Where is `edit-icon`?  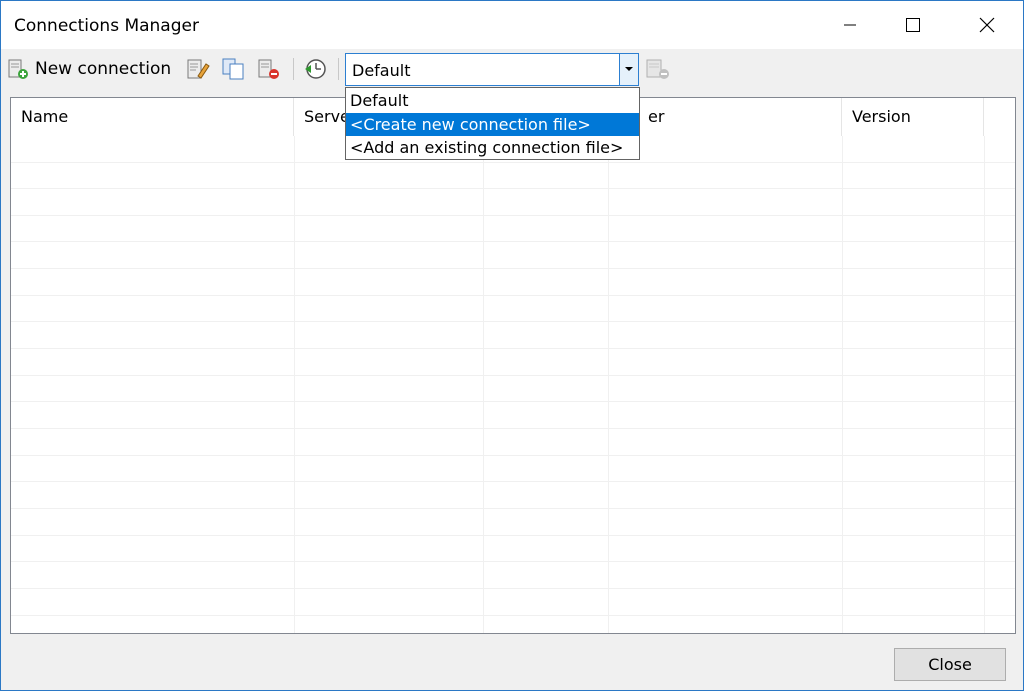
edit-icon is located at coordinates (198, 69).